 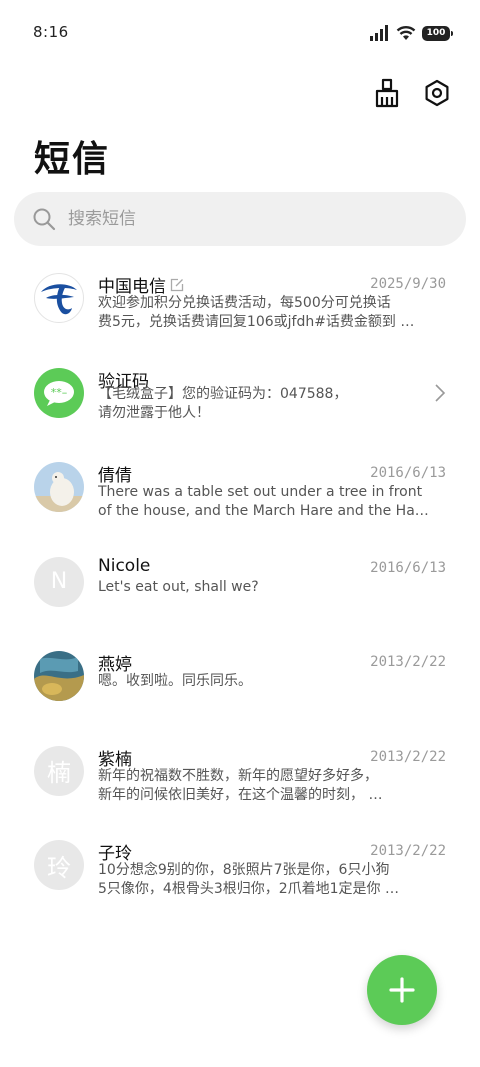 I want to click on page-title: 短信, so click(x=72, y=159).